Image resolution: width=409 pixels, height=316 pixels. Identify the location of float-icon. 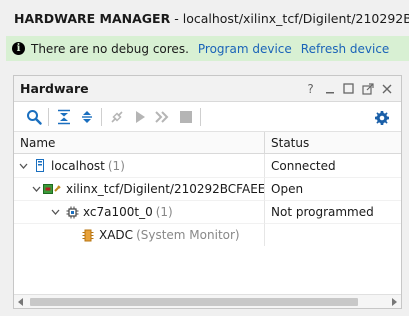
(367, 88).